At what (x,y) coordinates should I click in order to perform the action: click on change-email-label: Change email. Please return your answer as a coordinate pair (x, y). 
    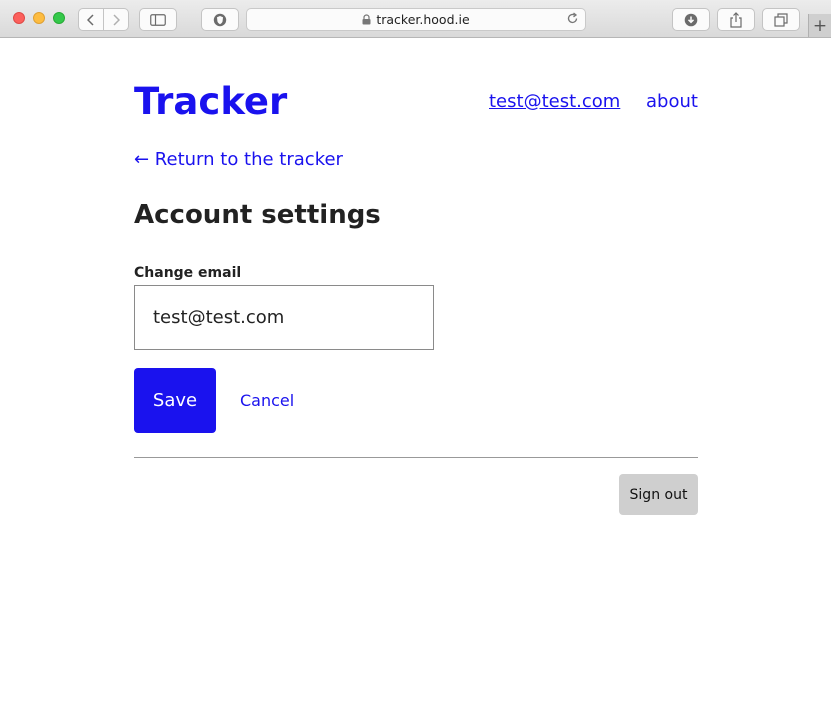
    Looking at the image, I should click on (188, 273).